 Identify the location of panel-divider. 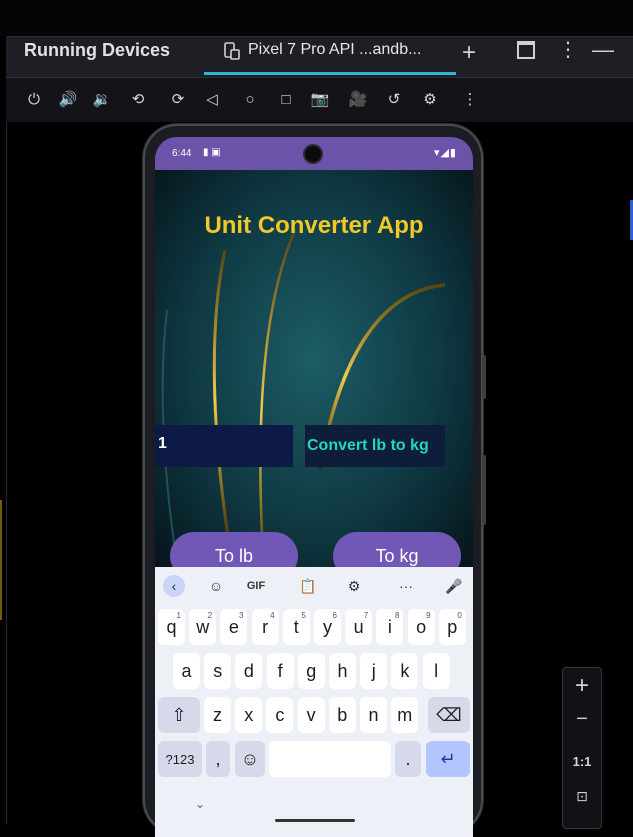
(6, 472).